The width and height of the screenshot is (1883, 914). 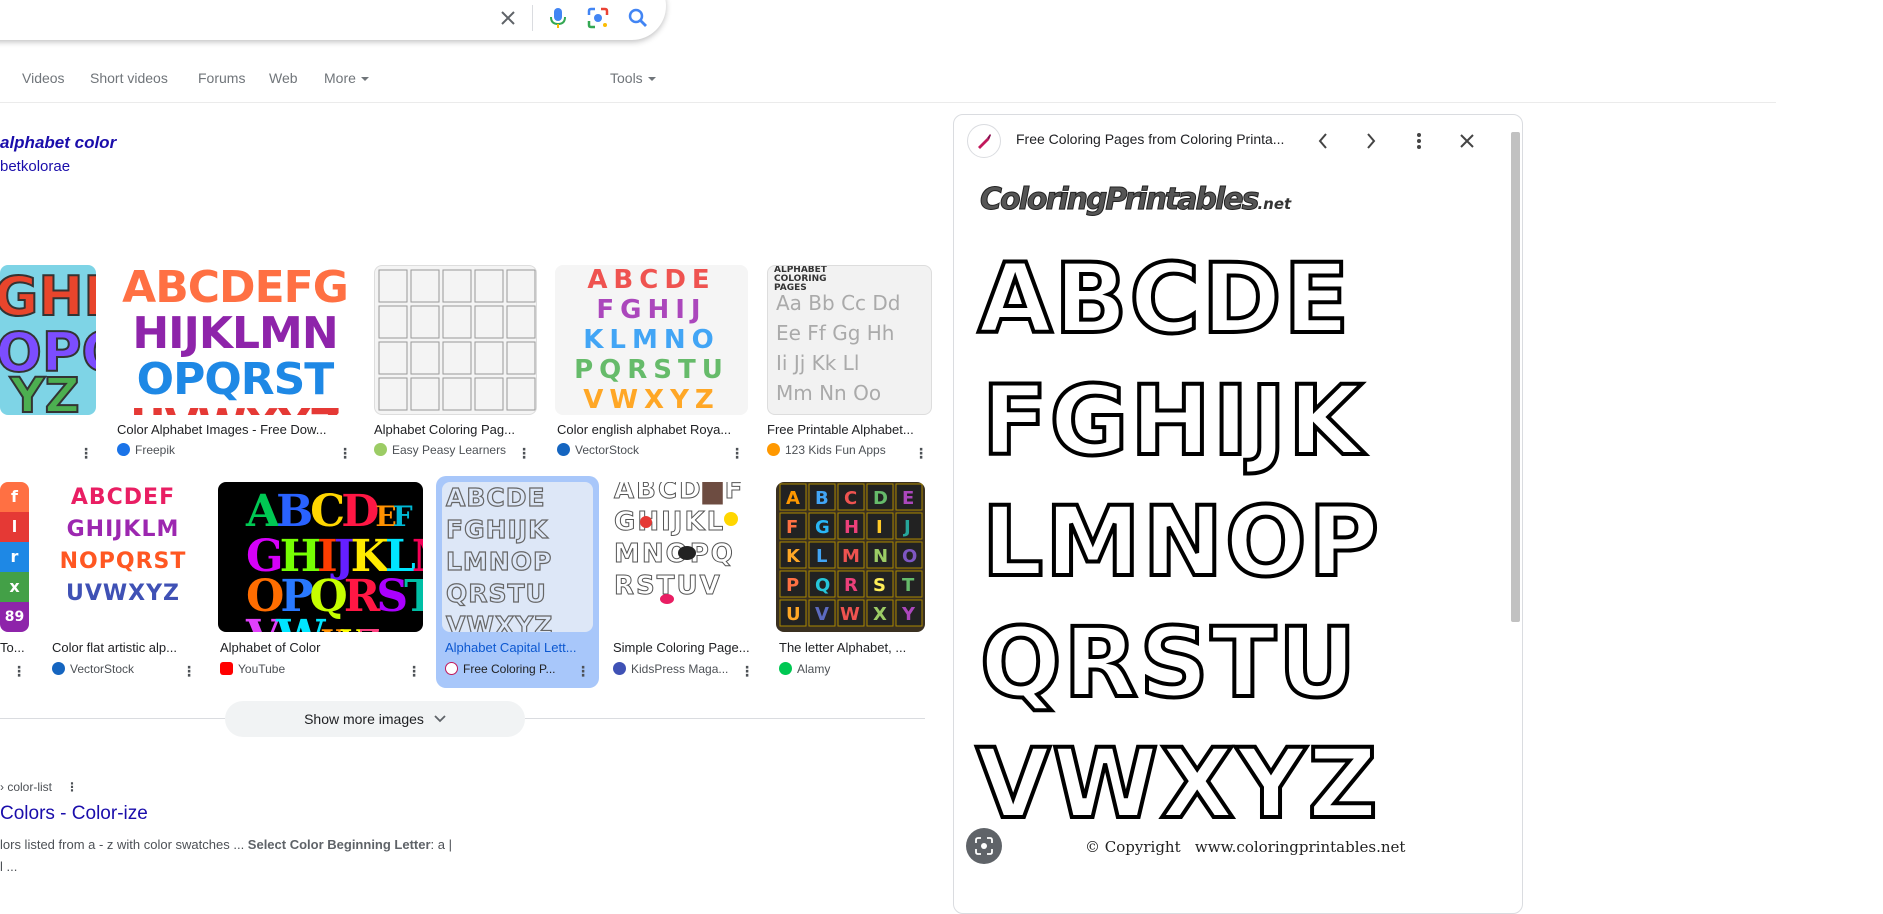 What do you see at coordinates (235, 340) in the screenshot?
I see `image-thumb: ABCDEFG HIJKLMN OPQRST UVWXYZ` at bounding box center [235, 340].